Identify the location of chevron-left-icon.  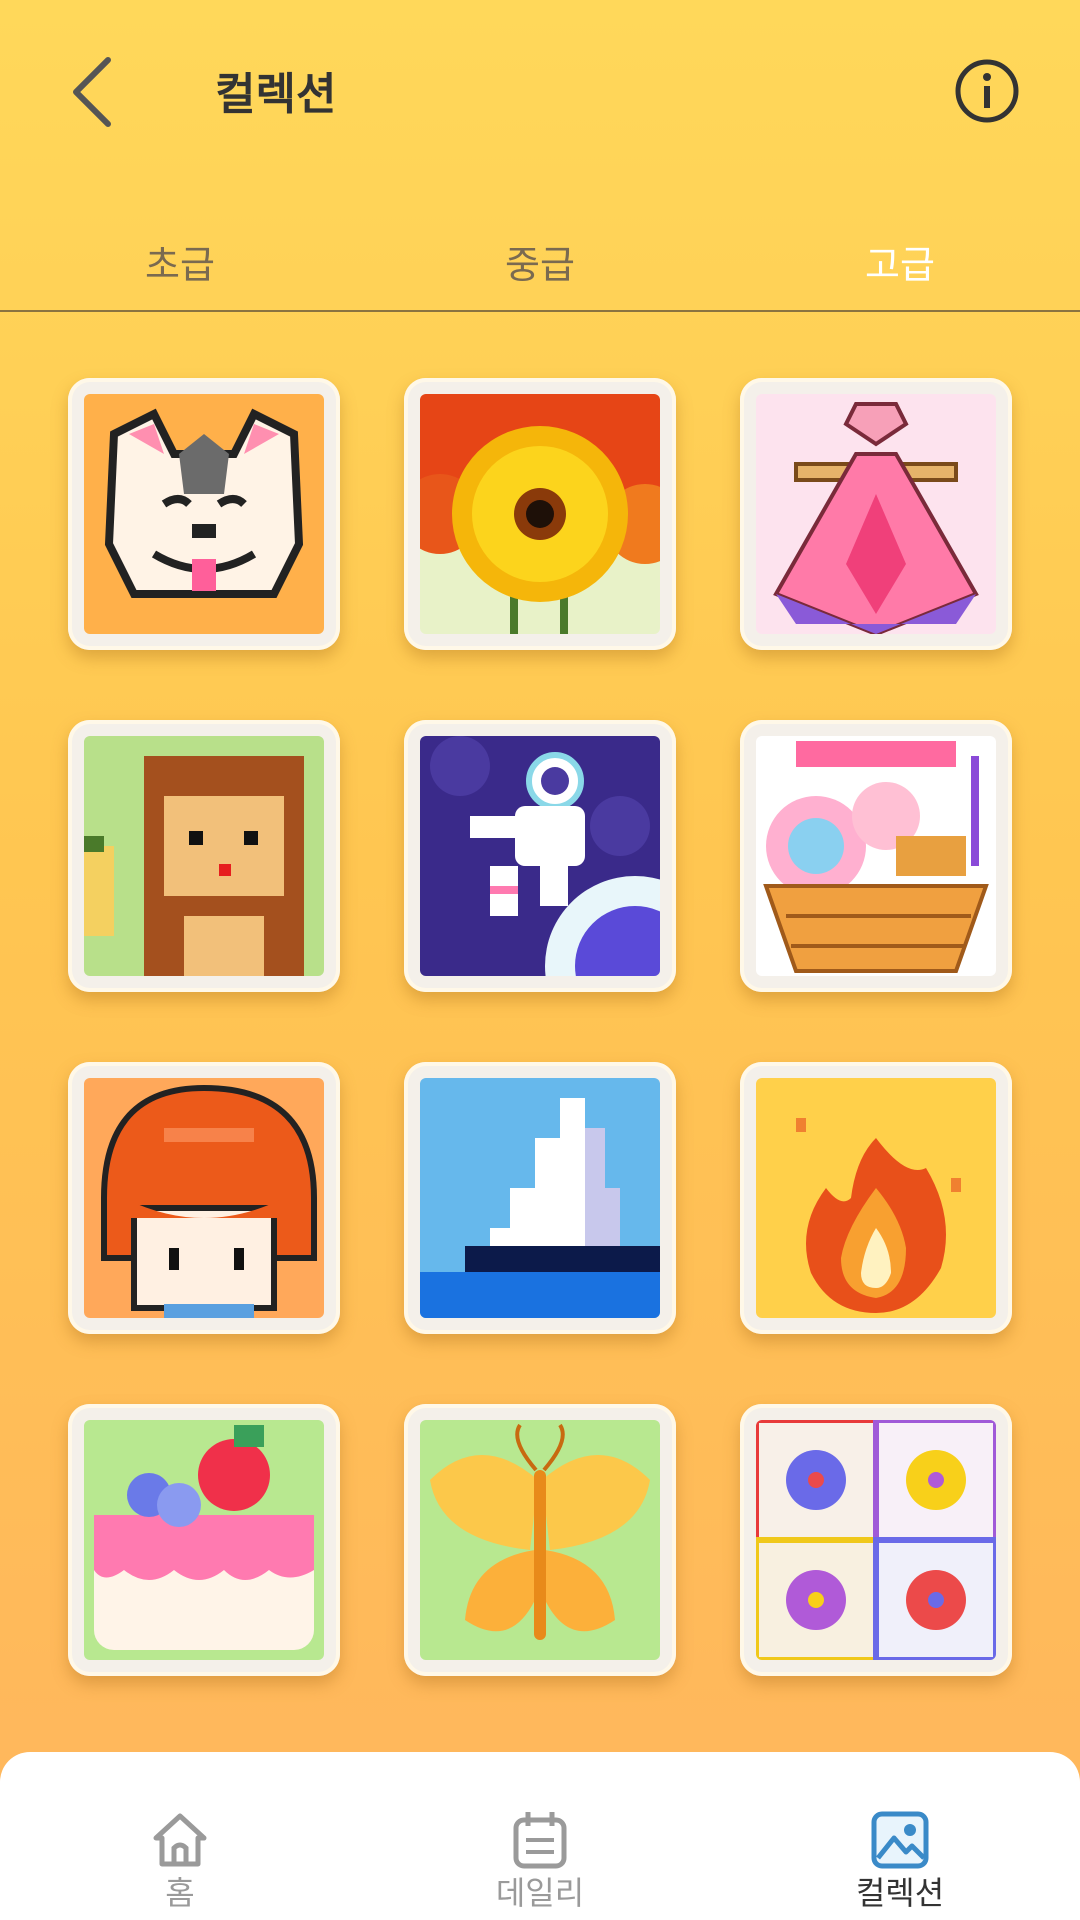
(92, 92).